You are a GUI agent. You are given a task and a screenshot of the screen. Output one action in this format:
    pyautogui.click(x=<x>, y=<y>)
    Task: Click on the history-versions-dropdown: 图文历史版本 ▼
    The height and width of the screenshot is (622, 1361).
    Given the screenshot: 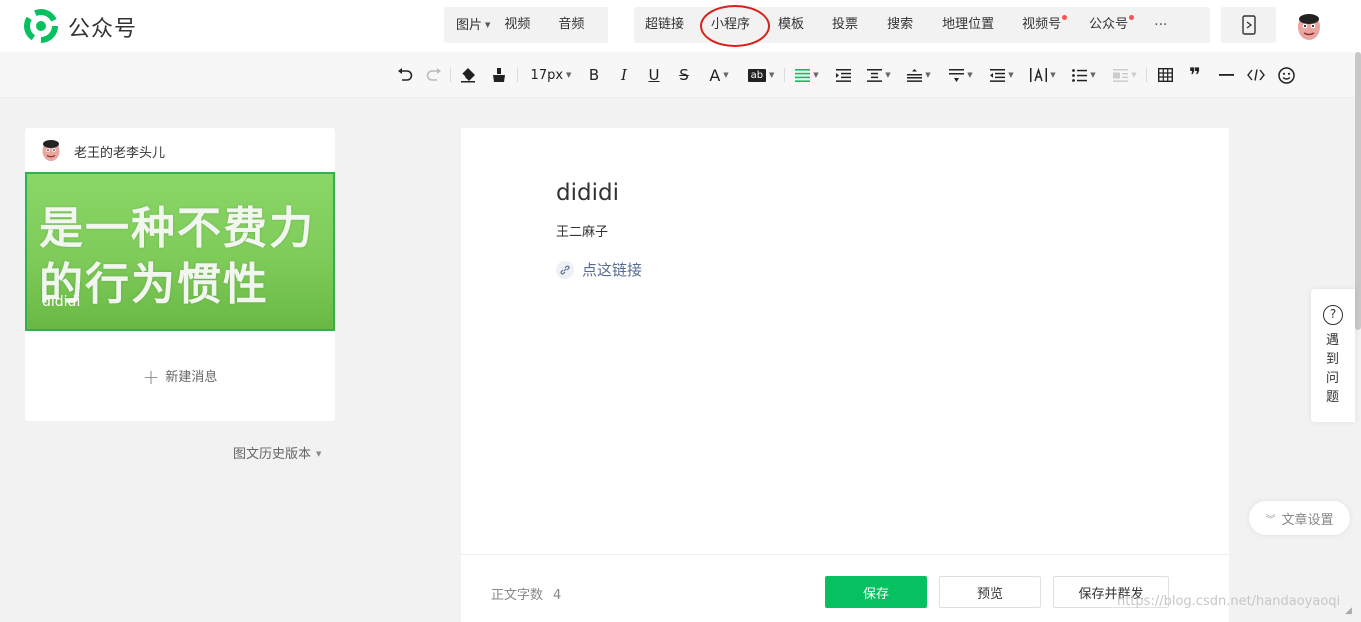 What is the action you would take?
    pyautogui.click(x=277, y=452)
    